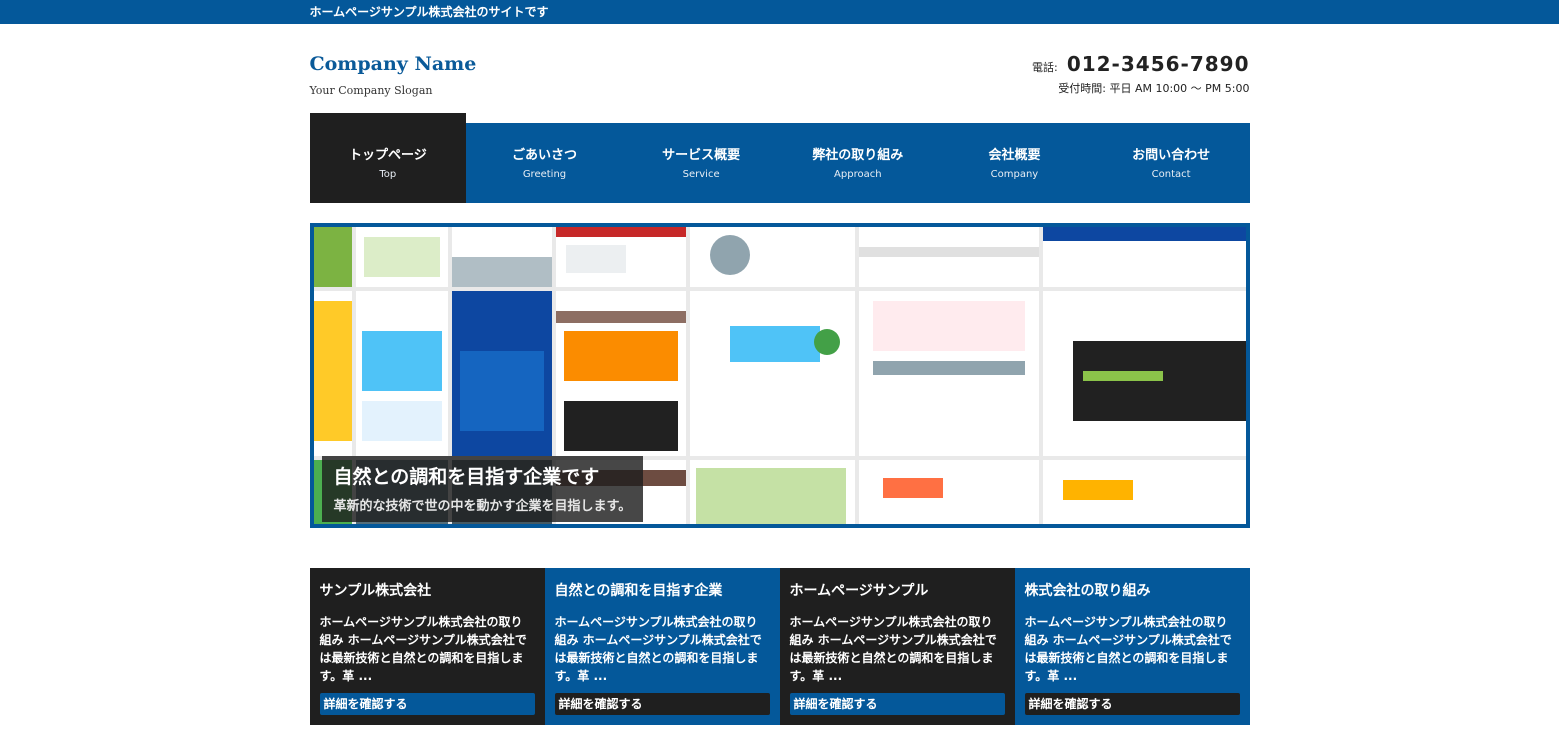 Image resolution: width=1559 pixels, height=739 pixels. I want to click on card-title: 株式会社の取り組み, so click(1087, 591).